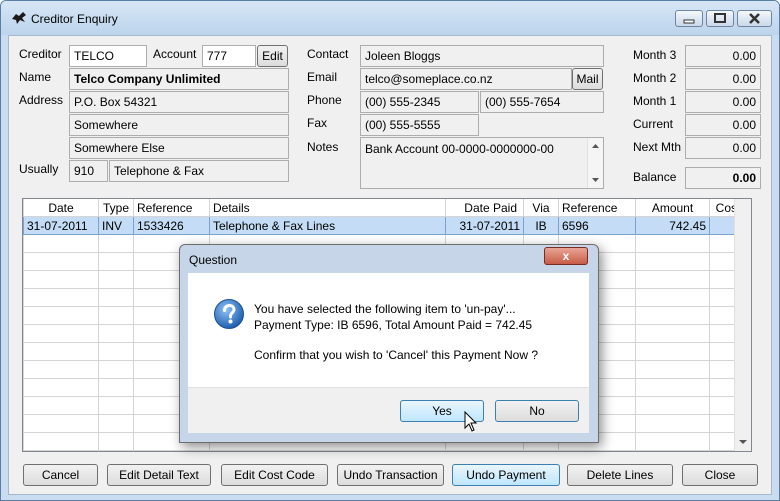 The image size is (780, 501). What do you see at coordinates (620, 475) in the screenshot?
I see `delete-lines-button: Delete Lines` at bounding box center [620, 475].